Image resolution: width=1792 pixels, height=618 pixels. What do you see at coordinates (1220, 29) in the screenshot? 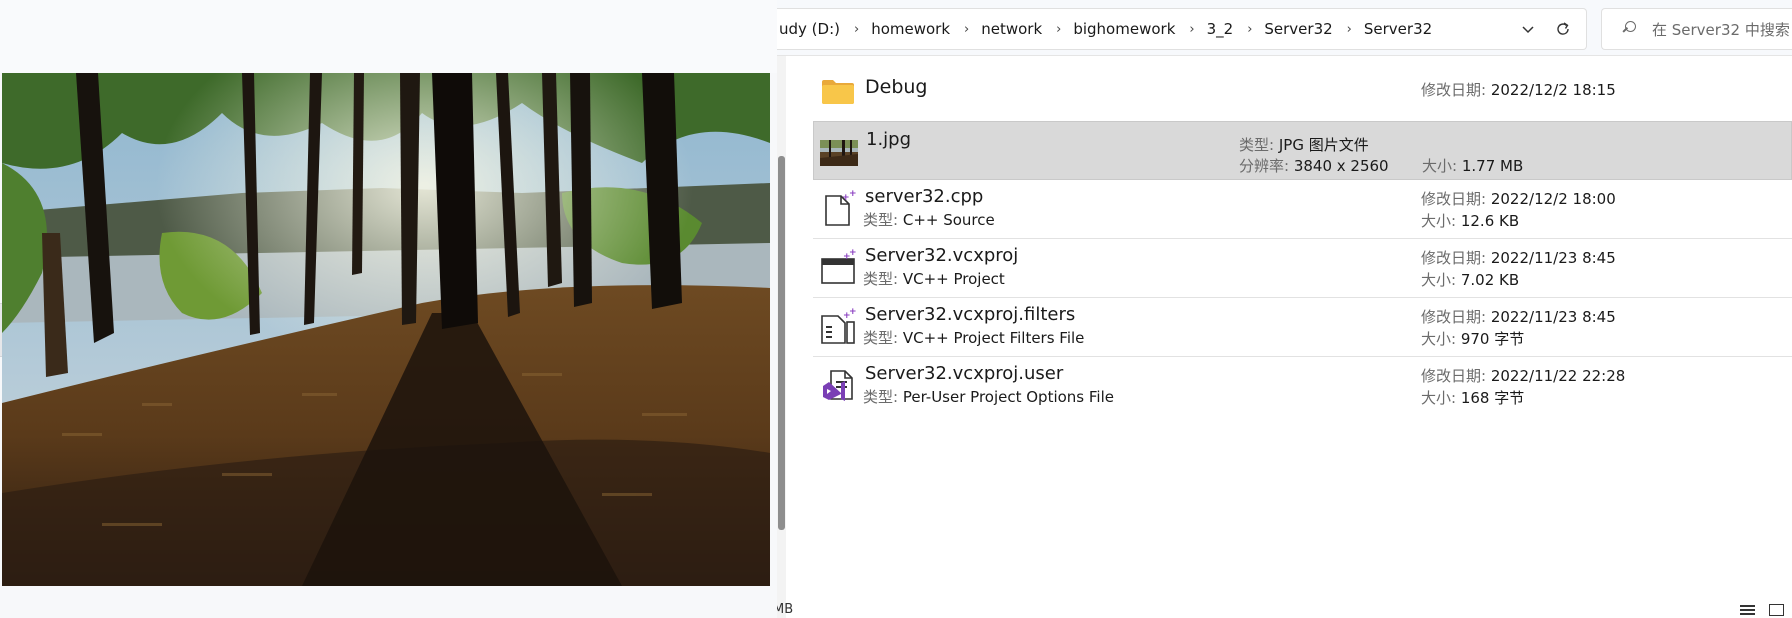
I see `breadcrumb-3-2: 3_2` at bounding box center [1220, 29].